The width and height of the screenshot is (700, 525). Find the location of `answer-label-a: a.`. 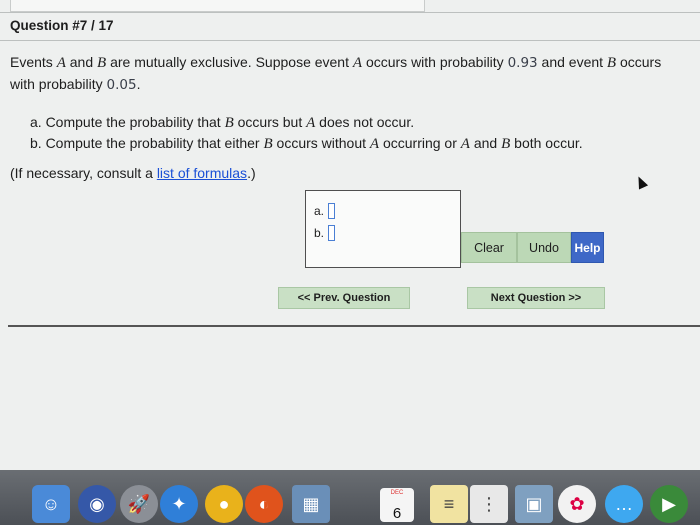

answer-label-a: a. is located at coordinates (319, 211).